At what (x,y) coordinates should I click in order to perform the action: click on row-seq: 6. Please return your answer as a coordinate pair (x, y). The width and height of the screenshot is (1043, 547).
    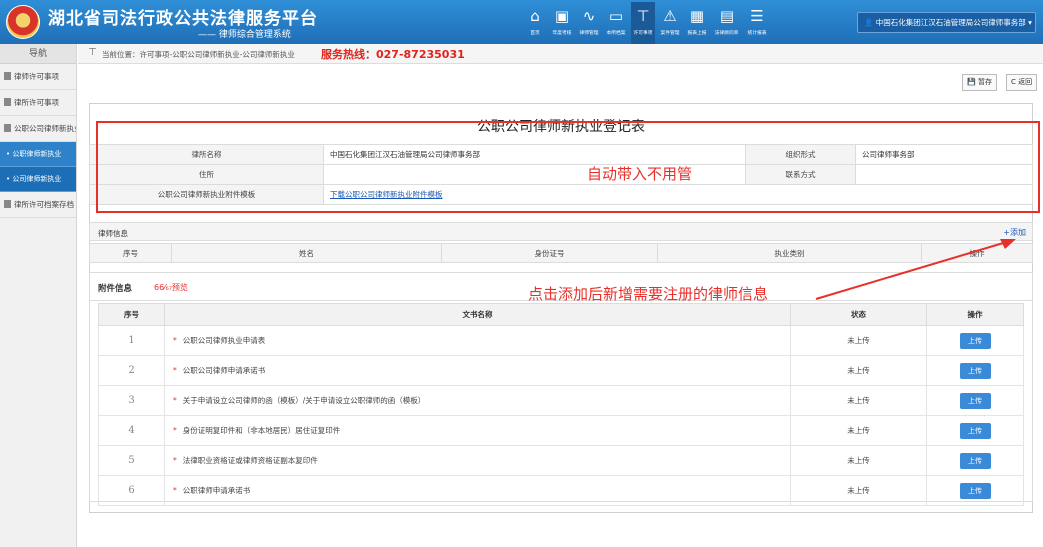
    Looking at the image, I should click on (131, 490).